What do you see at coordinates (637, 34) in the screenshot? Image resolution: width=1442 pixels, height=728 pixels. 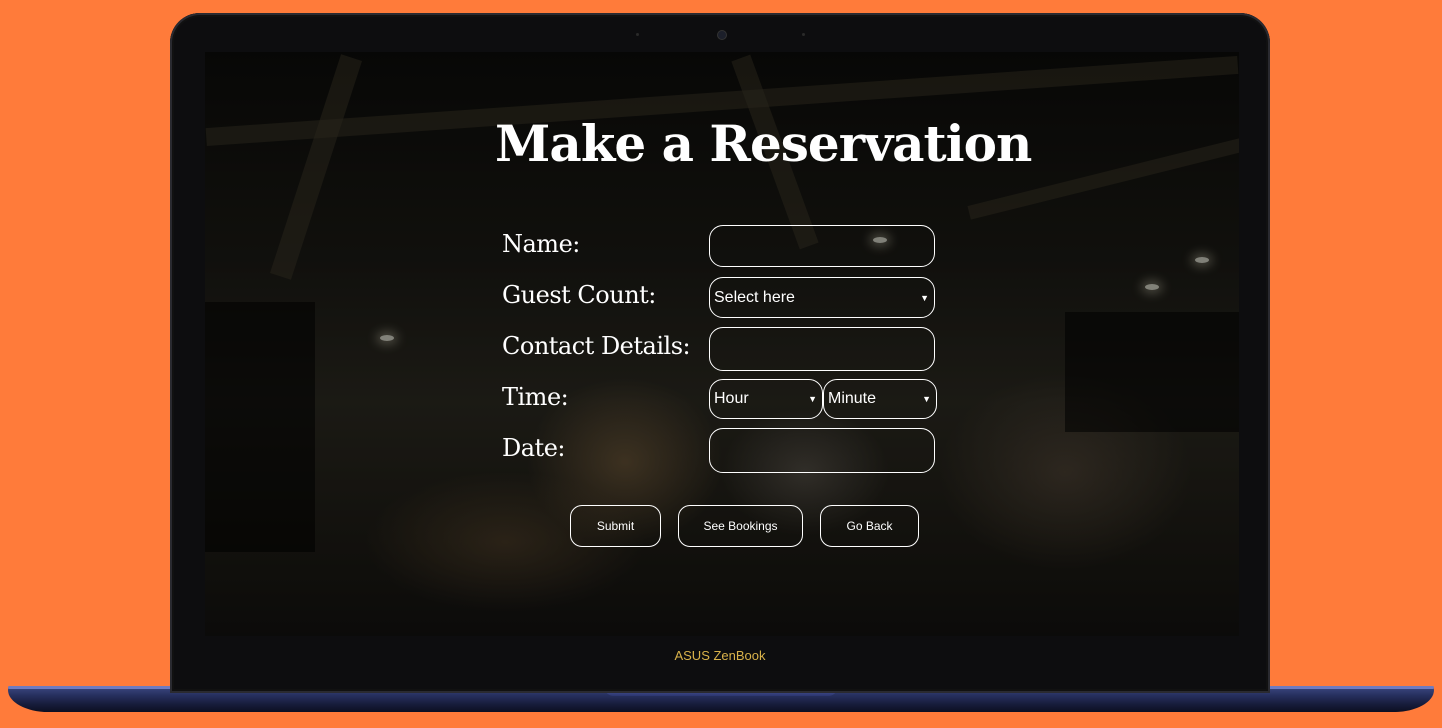 I see `sensor-dot-left` at bounding box center [637, 34].